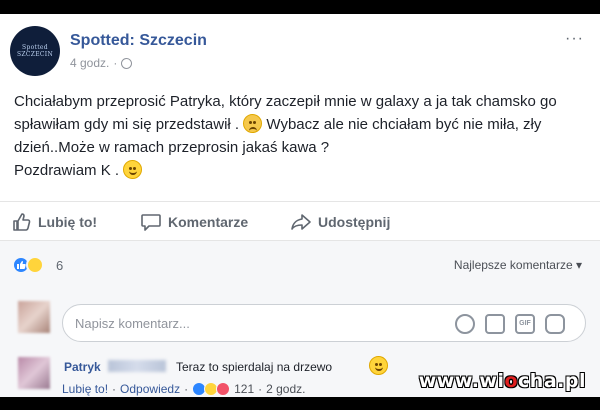  What do you see at coordinates (82, 367) in the screenshot?
I see `comment-author-link: Patryk` at bounding box center [82, 367].